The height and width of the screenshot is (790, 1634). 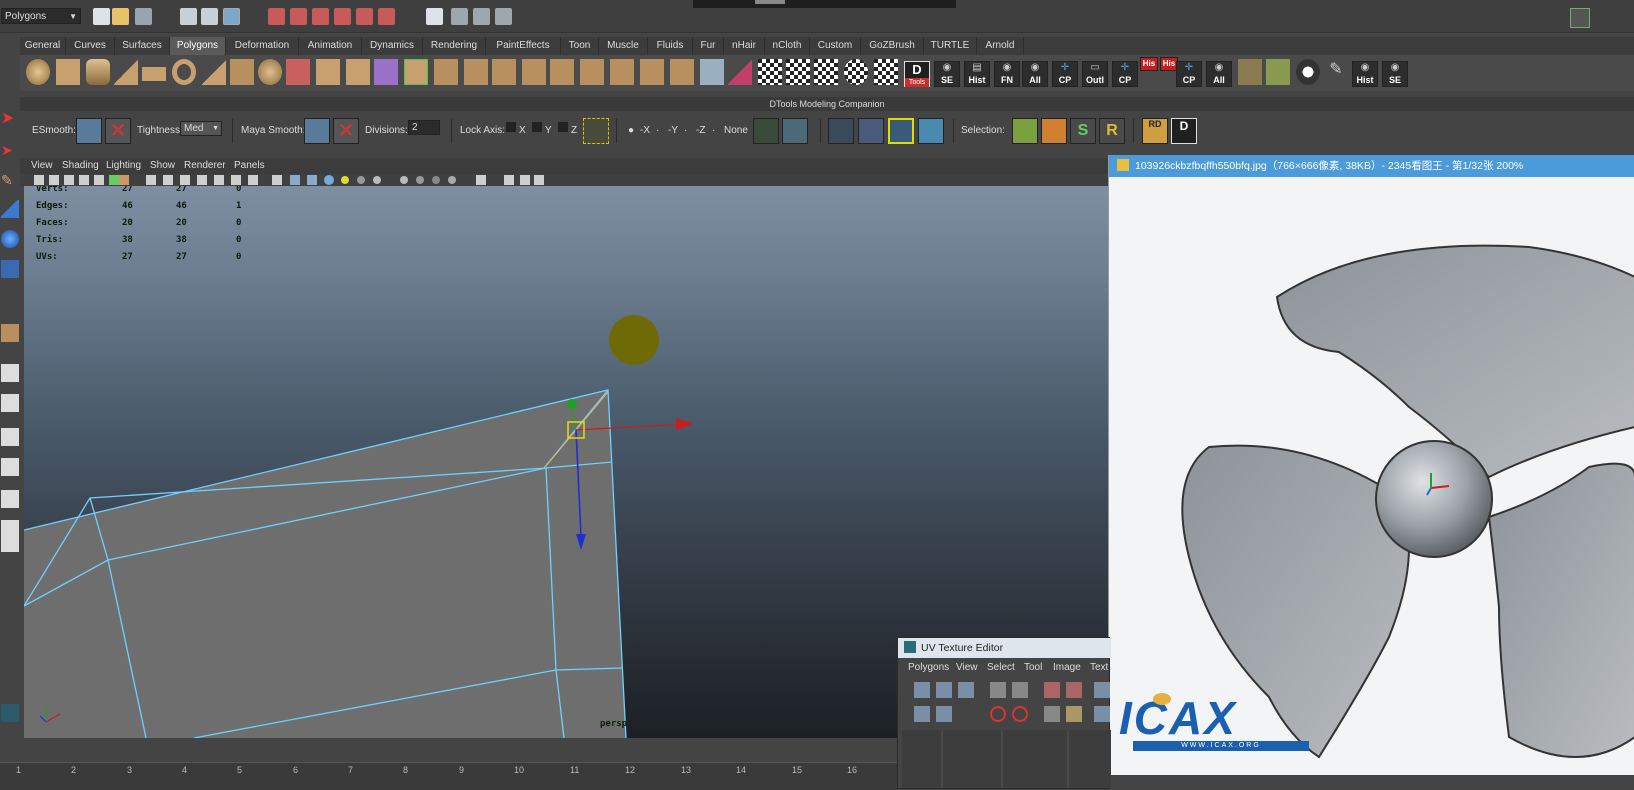 I want to click on snap-live-icon, so click(x=364, y=16).